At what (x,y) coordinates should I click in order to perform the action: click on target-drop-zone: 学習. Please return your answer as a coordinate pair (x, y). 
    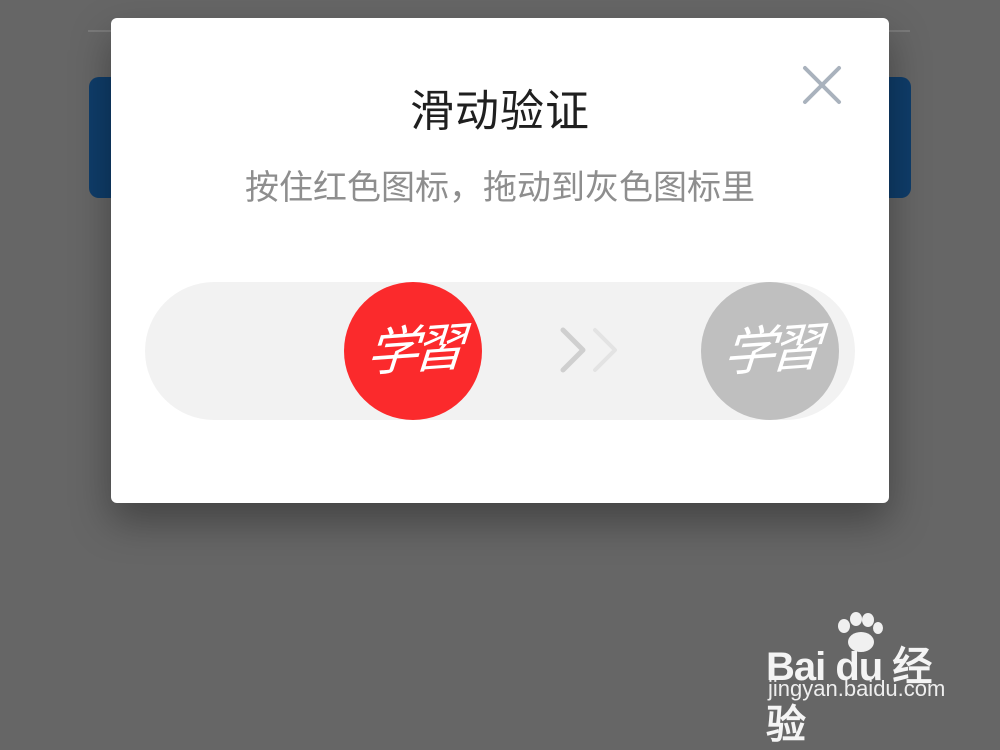
    Looking at the image, I should click on (770, 351).